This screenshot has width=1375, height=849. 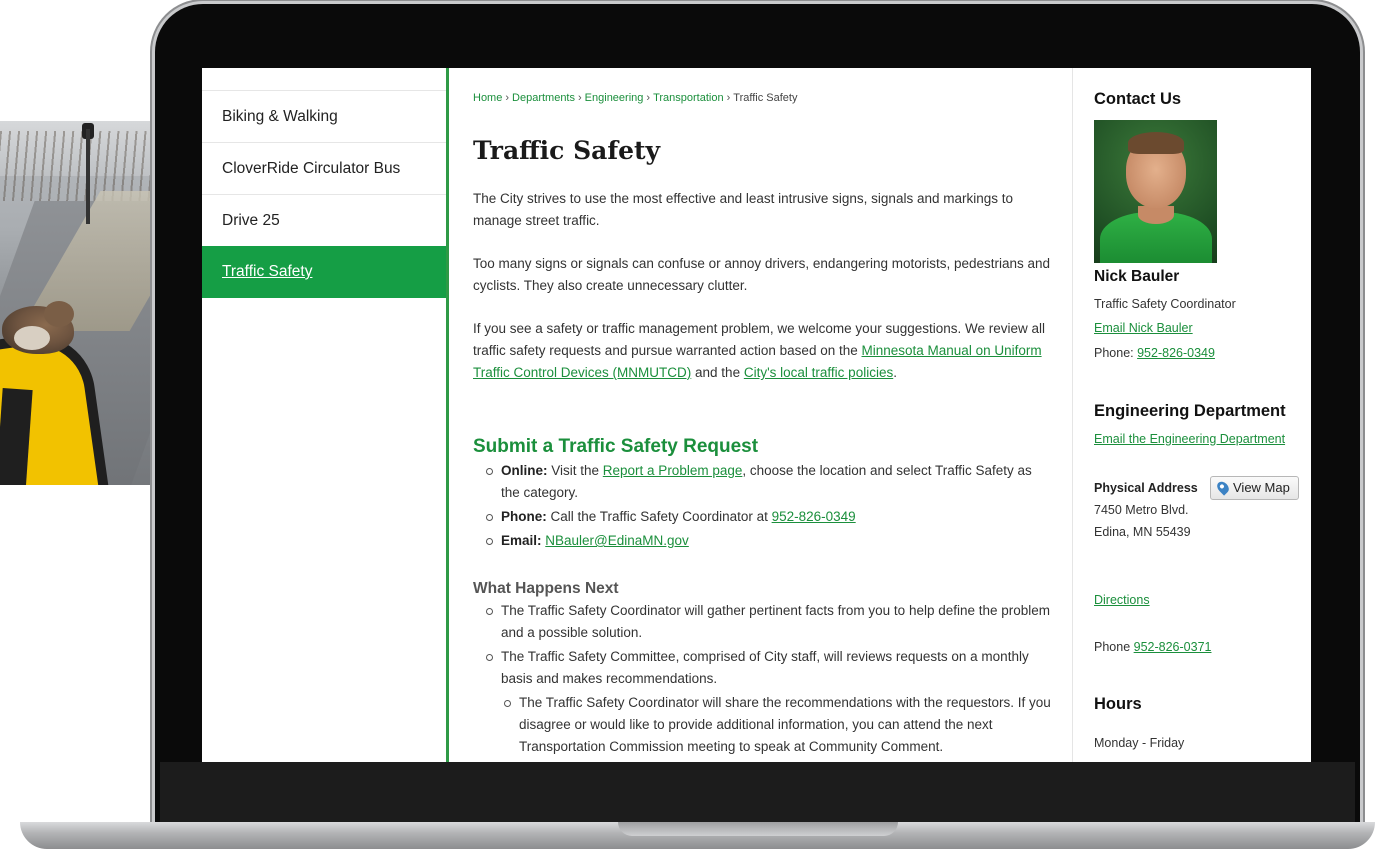 What do you see at coordinates (1141, 510) in the screenshot?
I see `address-line-1: 7450 Metro Blvd.` at bounding box center [1141, 510].